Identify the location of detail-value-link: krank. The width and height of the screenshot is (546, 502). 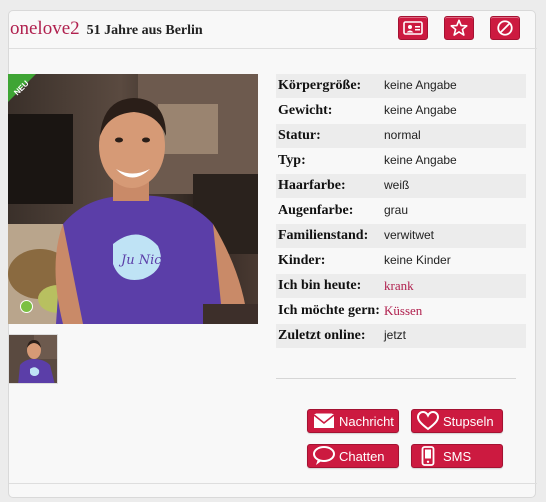
(399, 285).